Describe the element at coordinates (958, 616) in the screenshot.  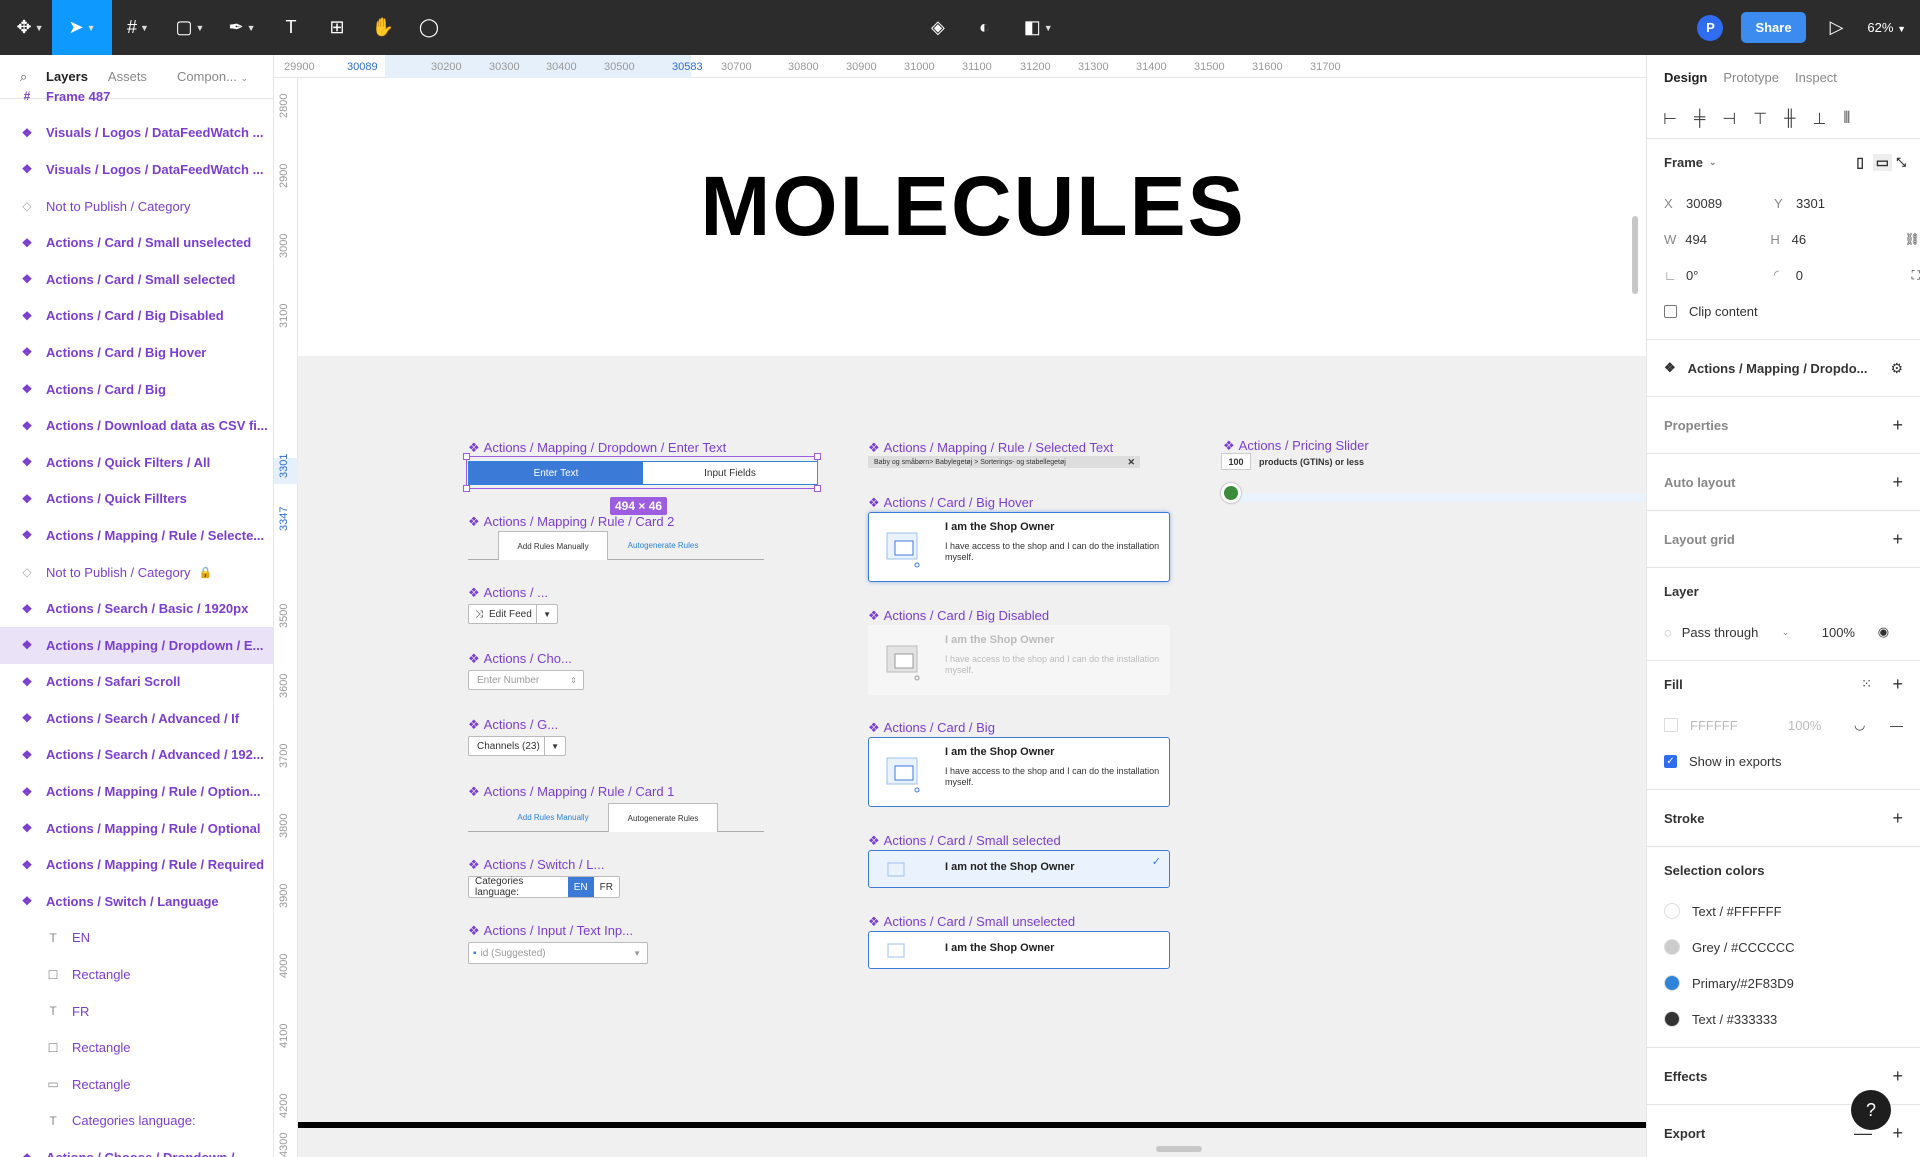
I see `label-big-disabled: ❖ Actions / Card / Big Disabled` at that location.